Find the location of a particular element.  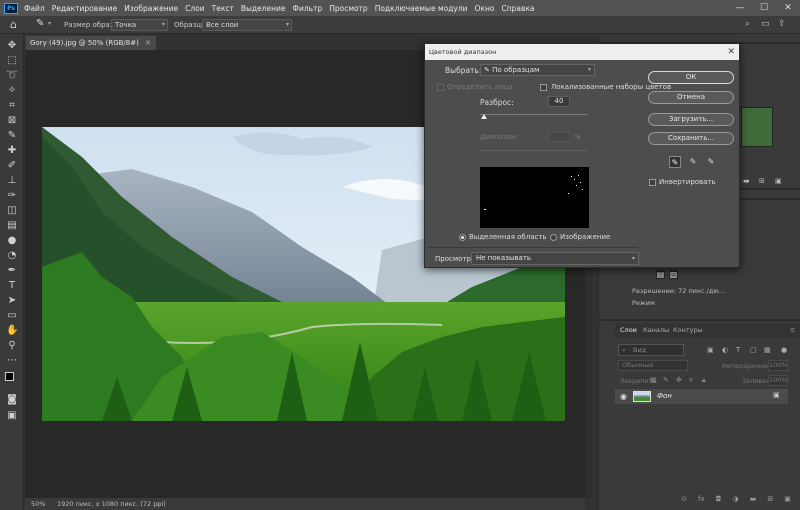

lock-pixels-icon: ▦ is located at coordinates (653, 380).